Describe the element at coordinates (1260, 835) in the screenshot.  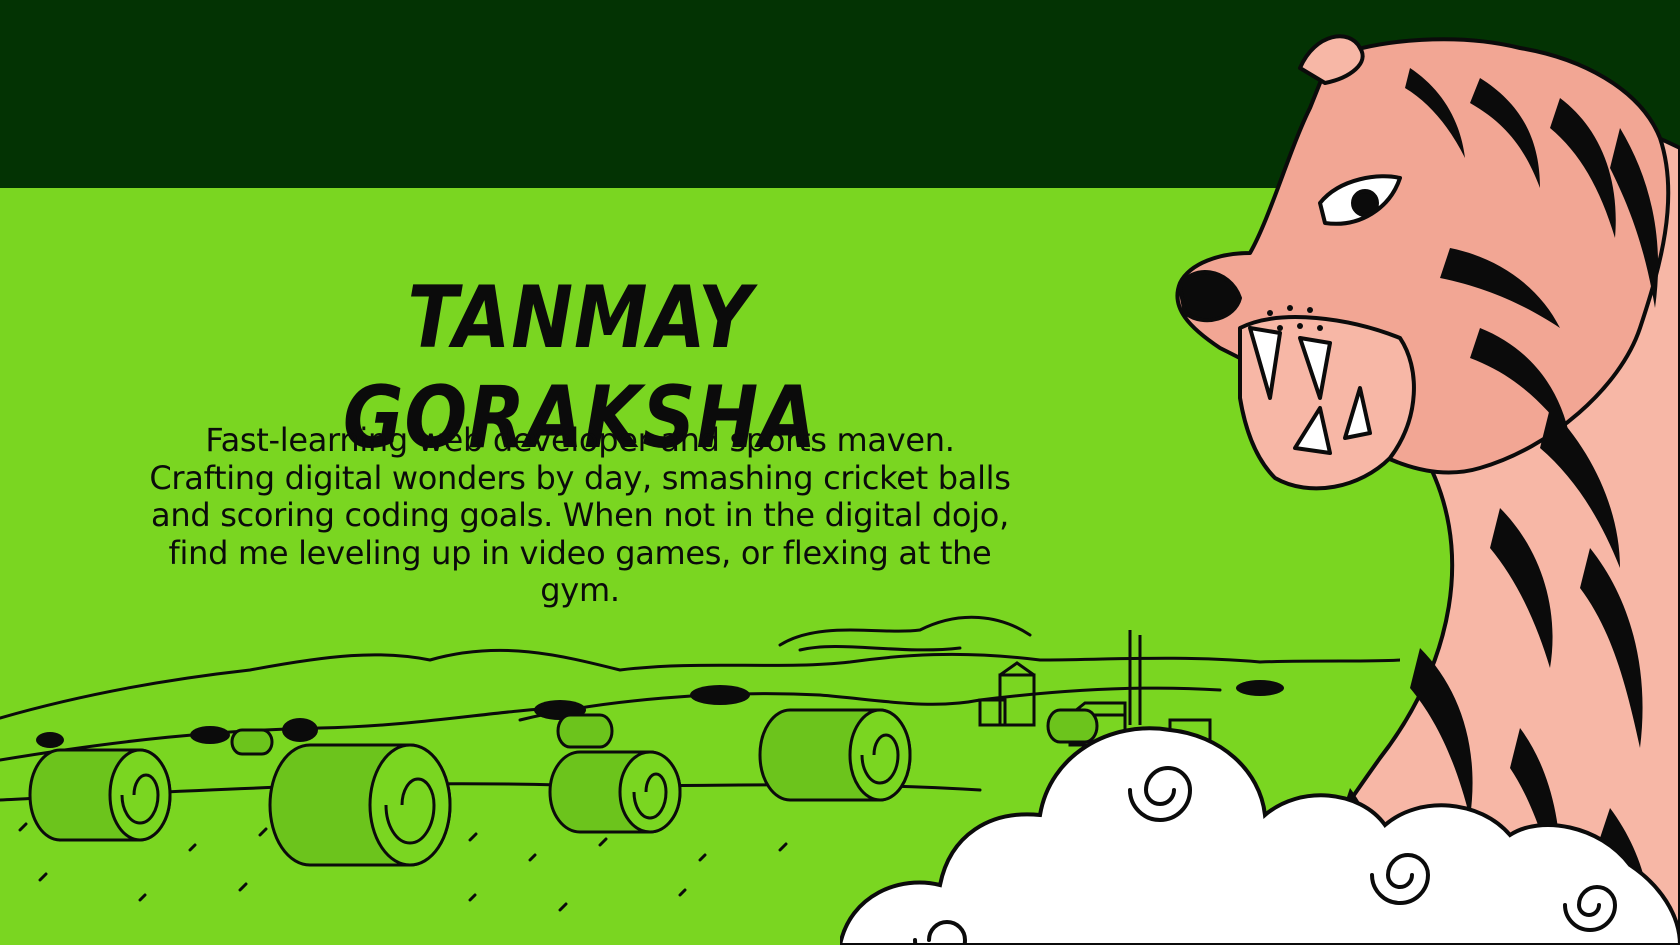
I see `cloud-swirl-illustration` at that location.